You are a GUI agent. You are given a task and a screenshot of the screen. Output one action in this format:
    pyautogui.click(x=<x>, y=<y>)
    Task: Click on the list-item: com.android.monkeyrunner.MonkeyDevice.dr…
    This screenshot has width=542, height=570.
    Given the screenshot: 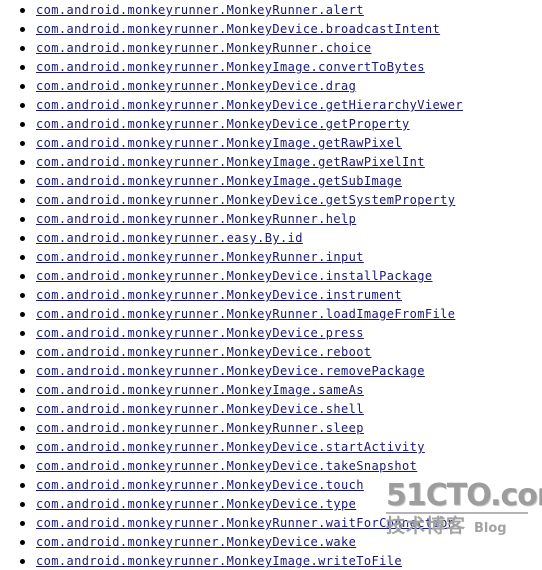 What is the action you would take?
    pyautogui.click(x=231, y=85)
    